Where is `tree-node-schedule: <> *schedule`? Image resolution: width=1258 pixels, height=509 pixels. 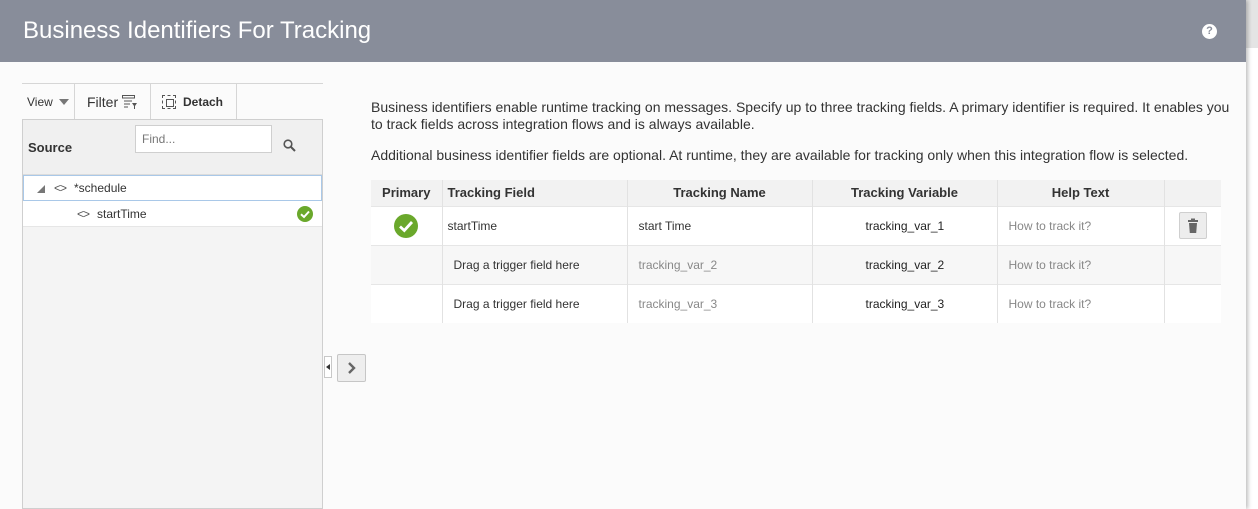 tree-node-schedule: <> *schedule is located at coordinates (172, 188).